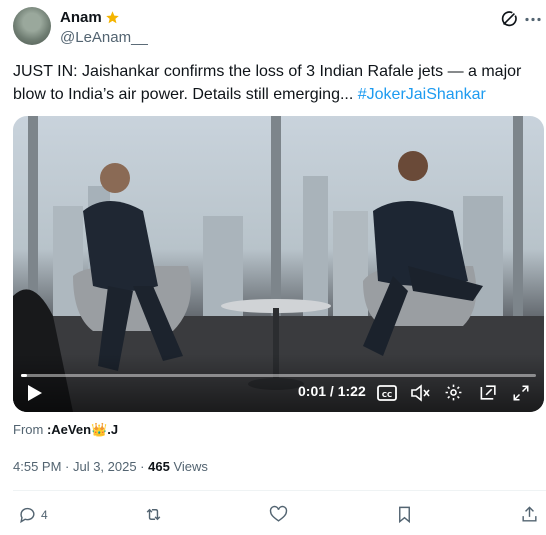 The height and width of the screenshot is (535, 546). I want to click on svg-text: CC, so click(387, 395).